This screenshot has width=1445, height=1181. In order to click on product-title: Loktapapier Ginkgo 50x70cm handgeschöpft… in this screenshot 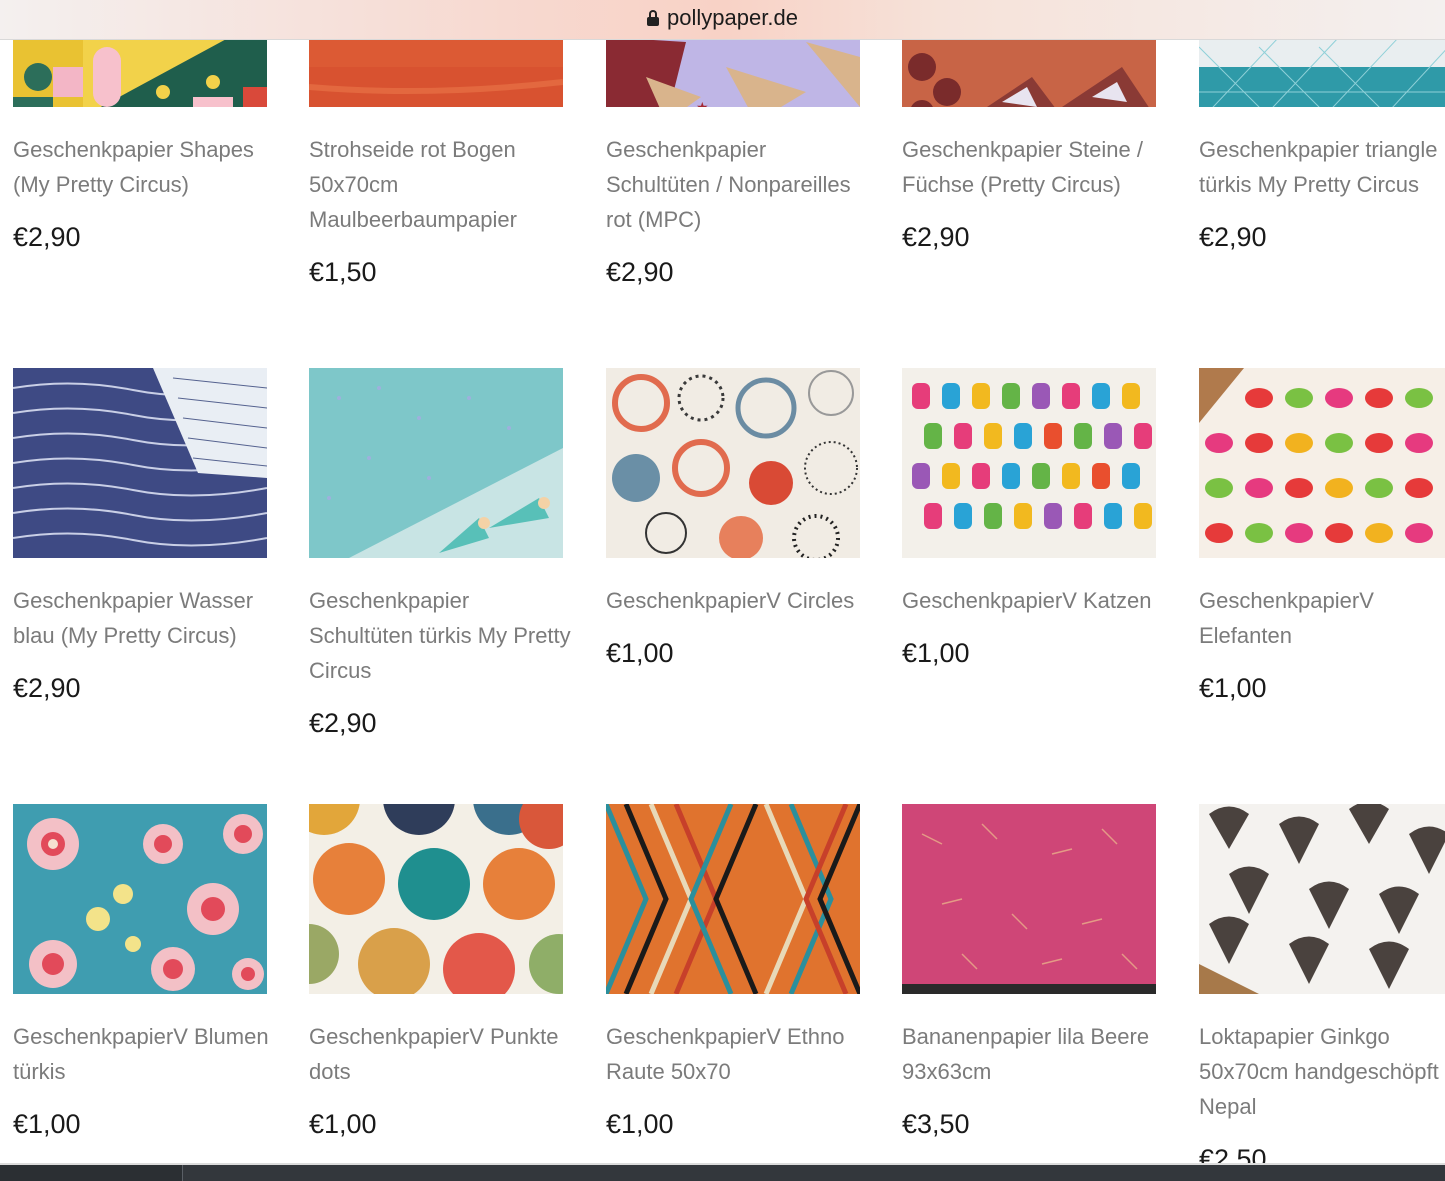, I will do `click(1322, 1071)`.